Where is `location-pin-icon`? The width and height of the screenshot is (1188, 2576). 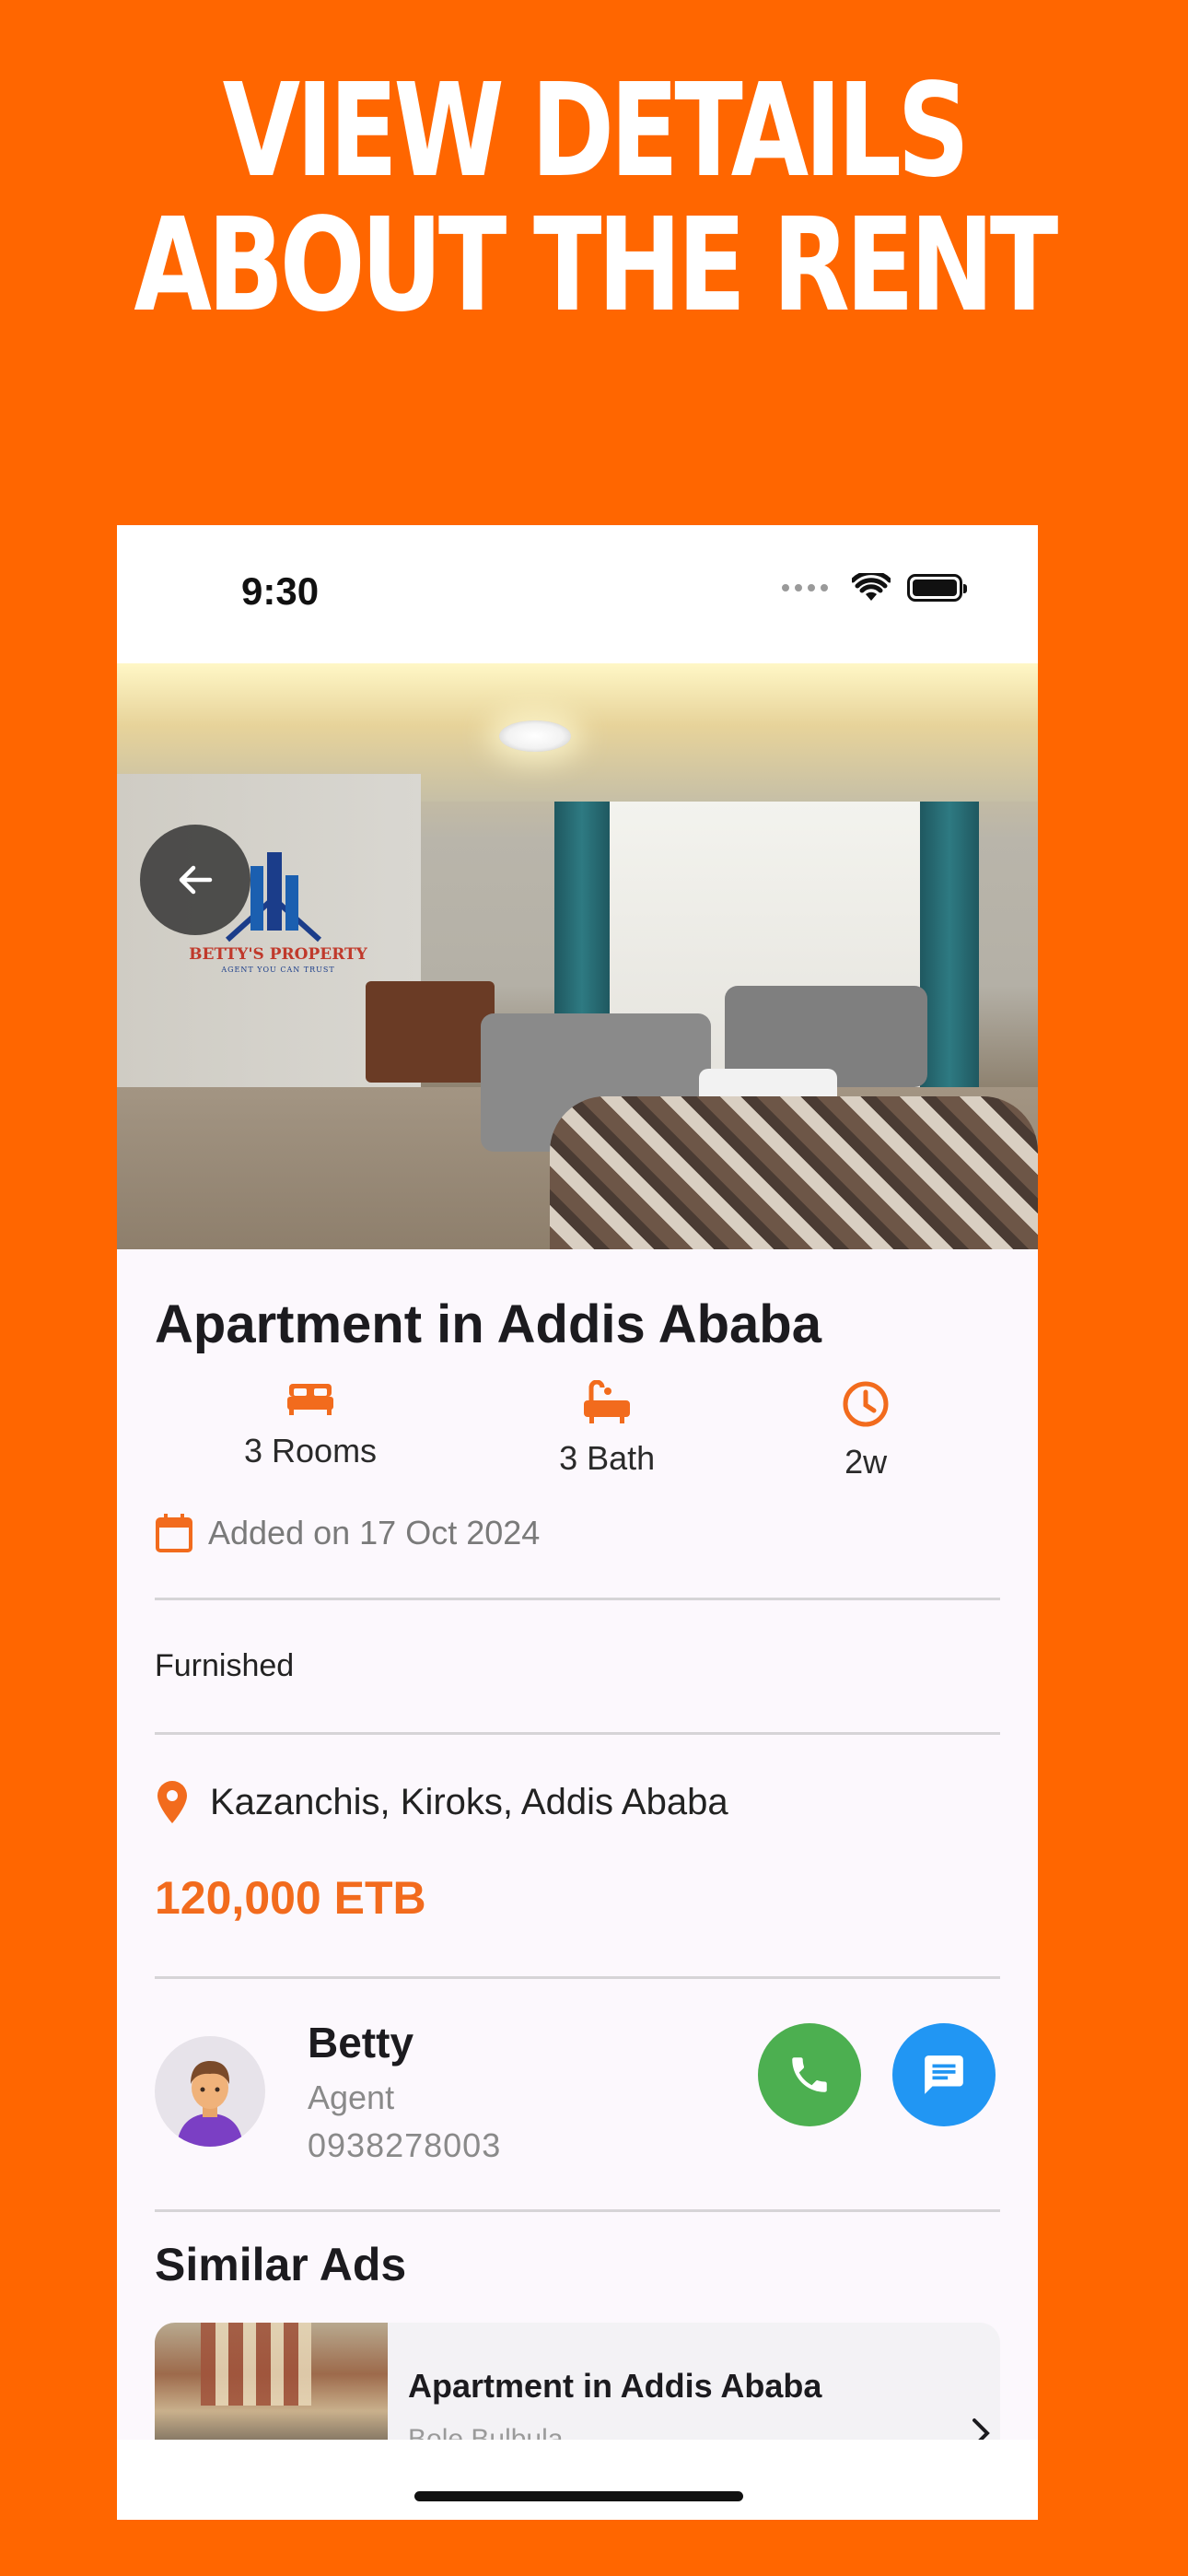
location-pin-icon is located at coordinates (172, 1802).